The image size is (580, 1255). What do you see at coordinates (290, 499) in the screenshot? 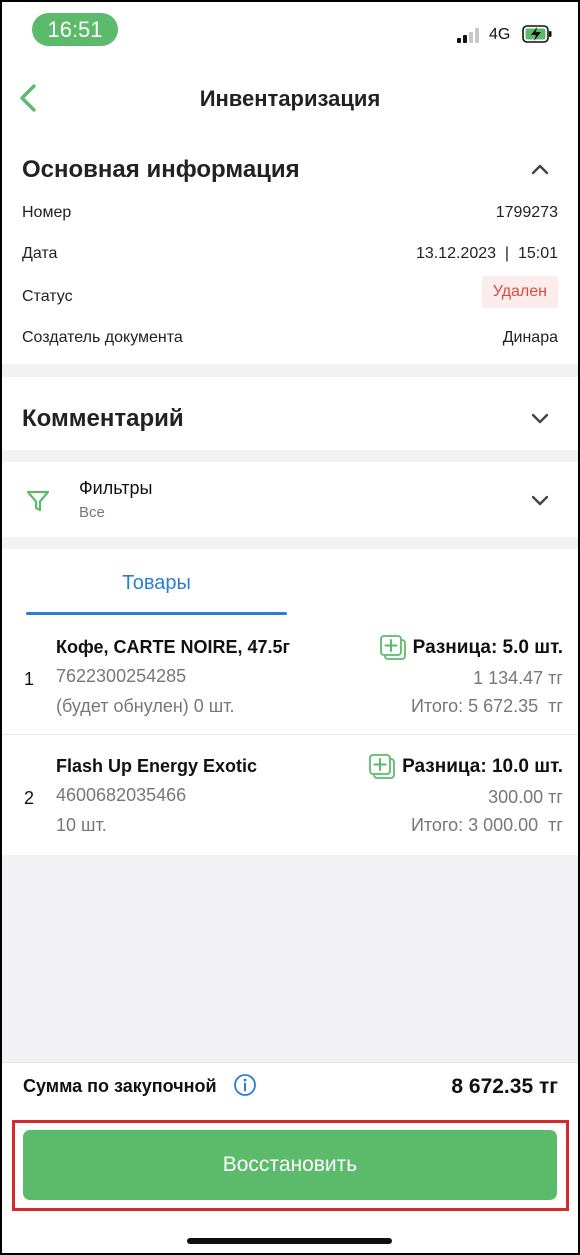
I see `filters-section: Фильтры Все` at bounding box center [290, 499].